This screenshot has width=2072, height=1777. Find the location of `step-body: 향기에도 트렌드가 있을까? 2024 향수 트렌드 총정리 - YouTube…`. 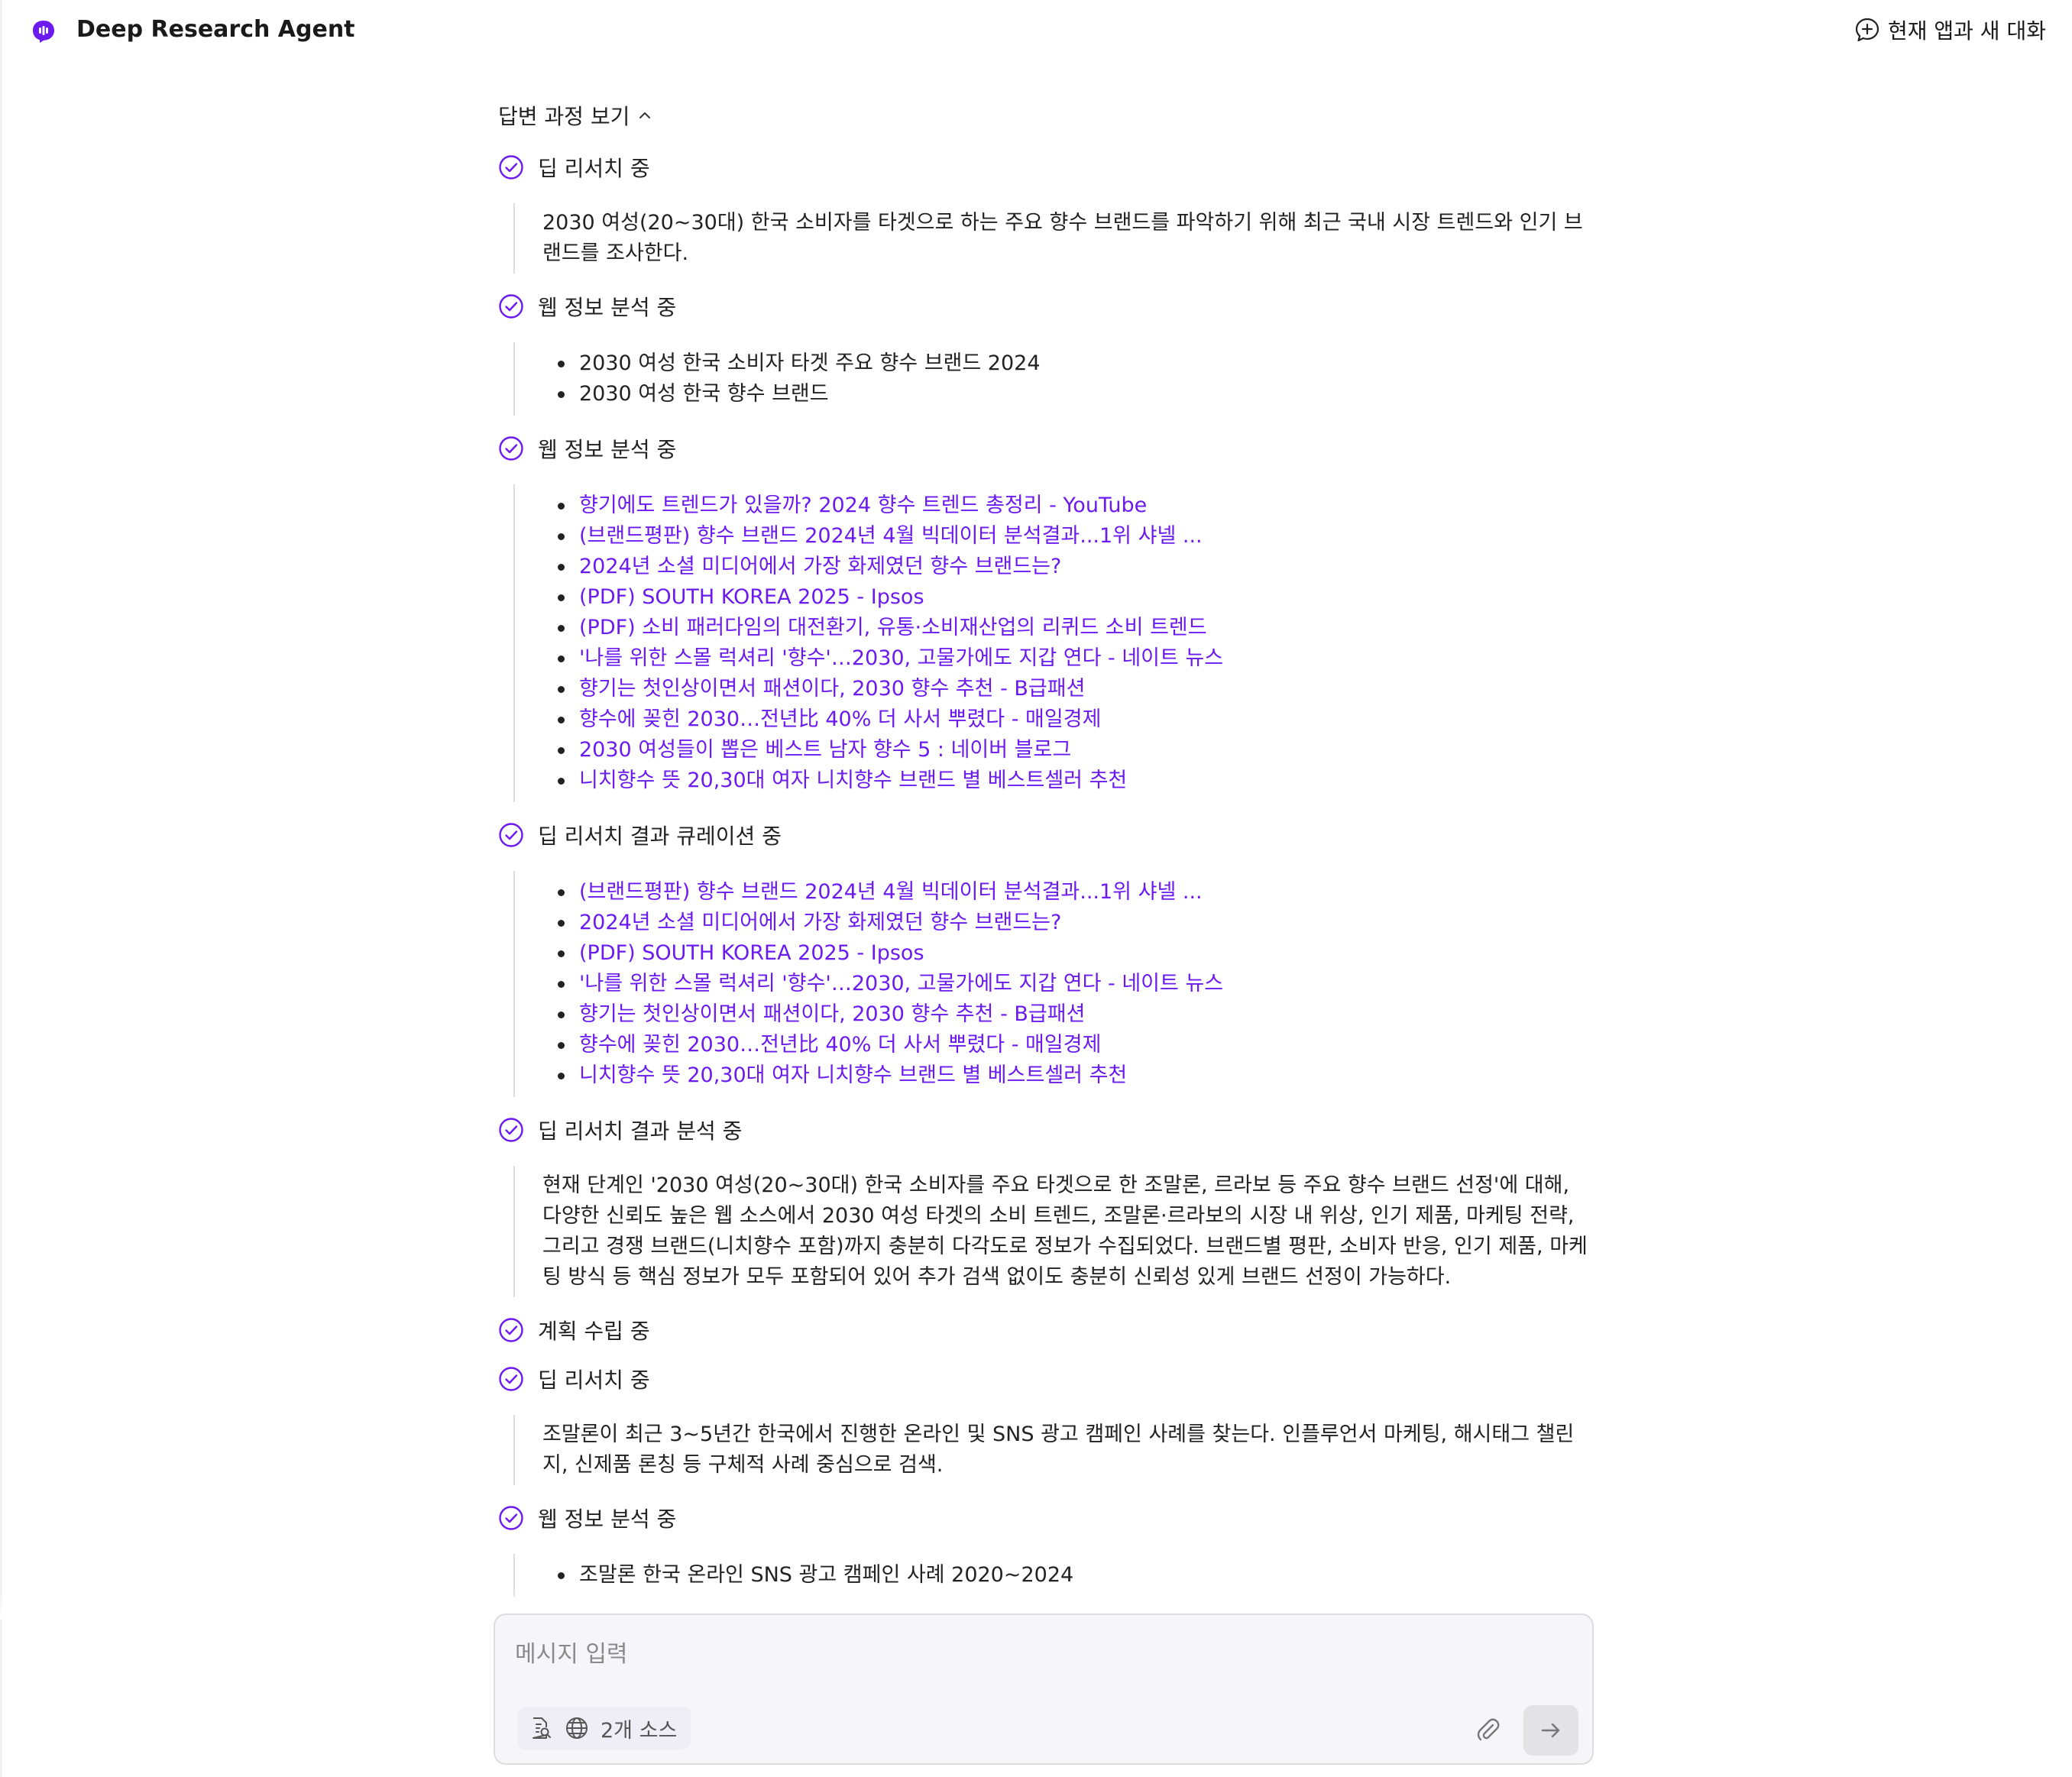

step-body: 향기에도 트렌드가 있을까? 2024 향수 트렌드 총정리 - YouTube… is located at coordinates (1052, 643).